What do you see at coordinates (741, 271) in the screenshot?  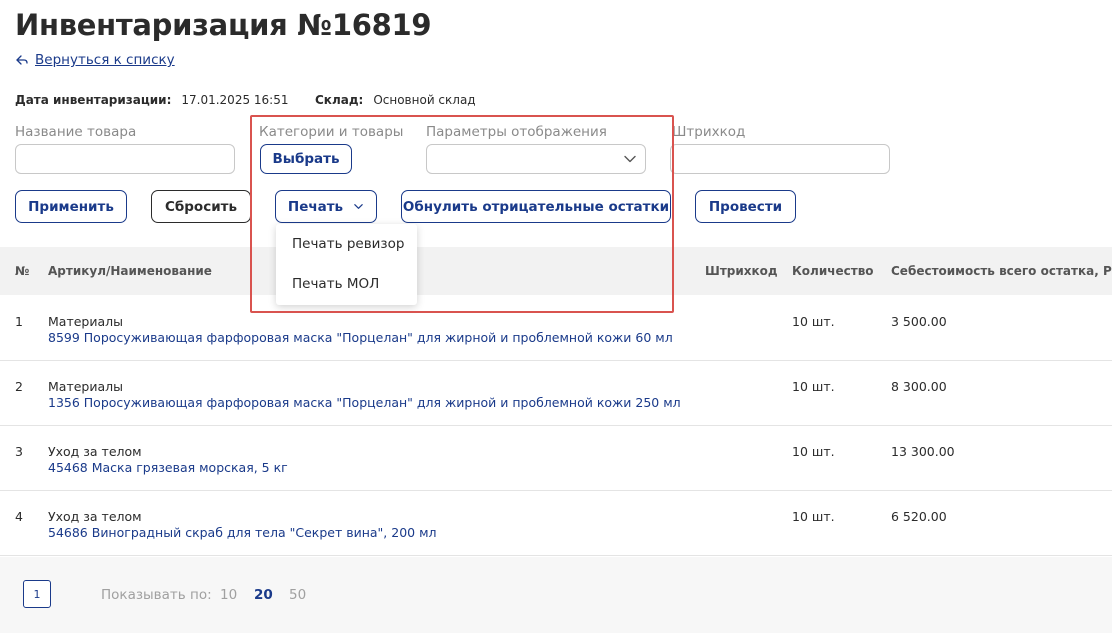 I see `col-barcode: Штрихкод` at bounding box center [741, 271].